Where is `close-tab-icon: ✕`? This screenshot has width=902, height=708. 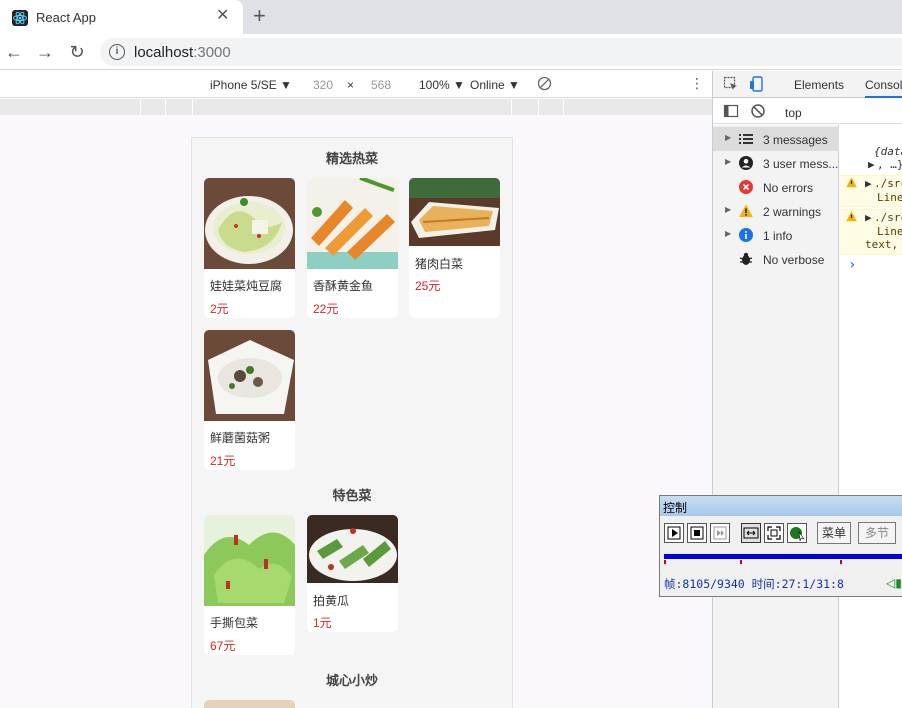 close-tab-icon: ✕ is located at coordinates (222, 16).